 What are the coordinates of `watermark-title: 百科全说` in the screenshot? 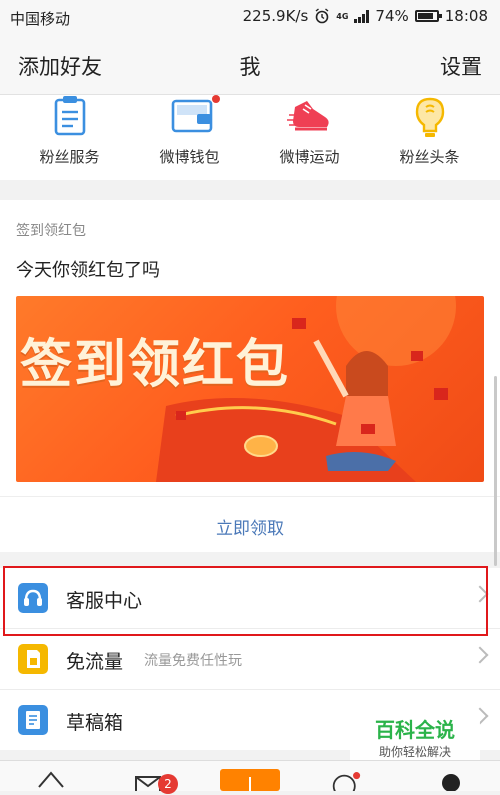 It's located at (415, 730).